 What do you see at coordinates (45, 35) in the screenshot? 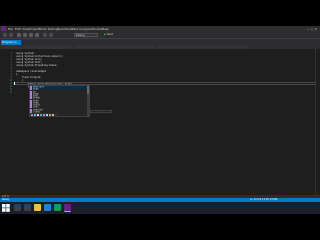
I see `undo-icon` at bounding box center [45, 35].